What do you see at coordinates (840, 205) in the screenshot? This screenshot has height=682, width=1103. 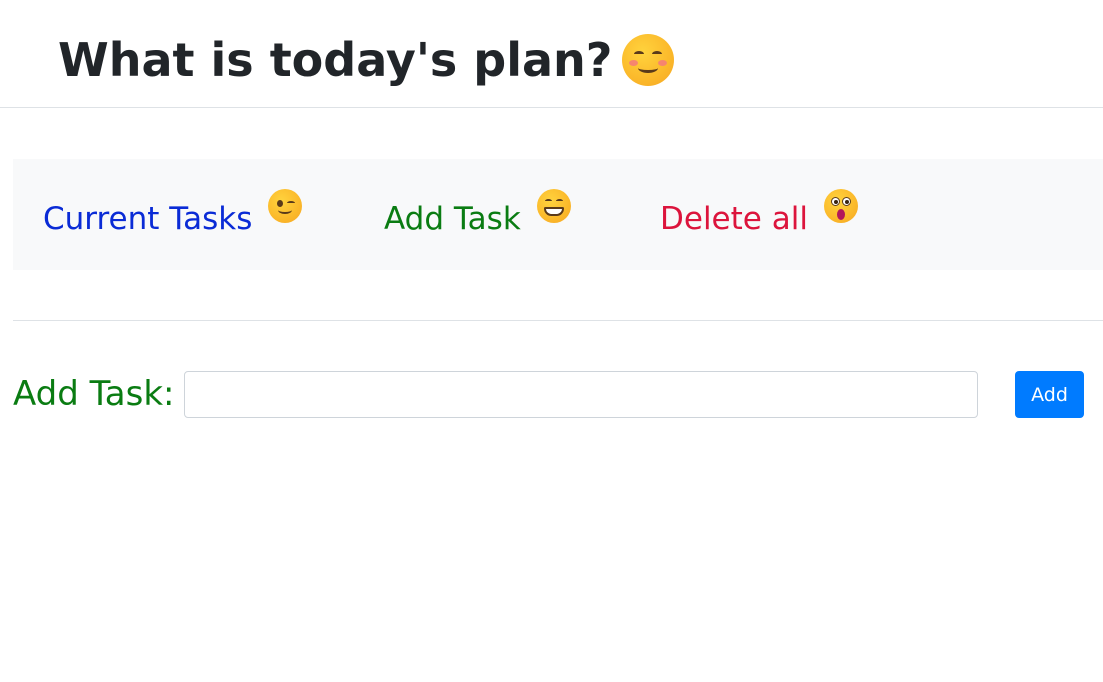 I see `astonished-face-icon` at bounding box center [840, 205].